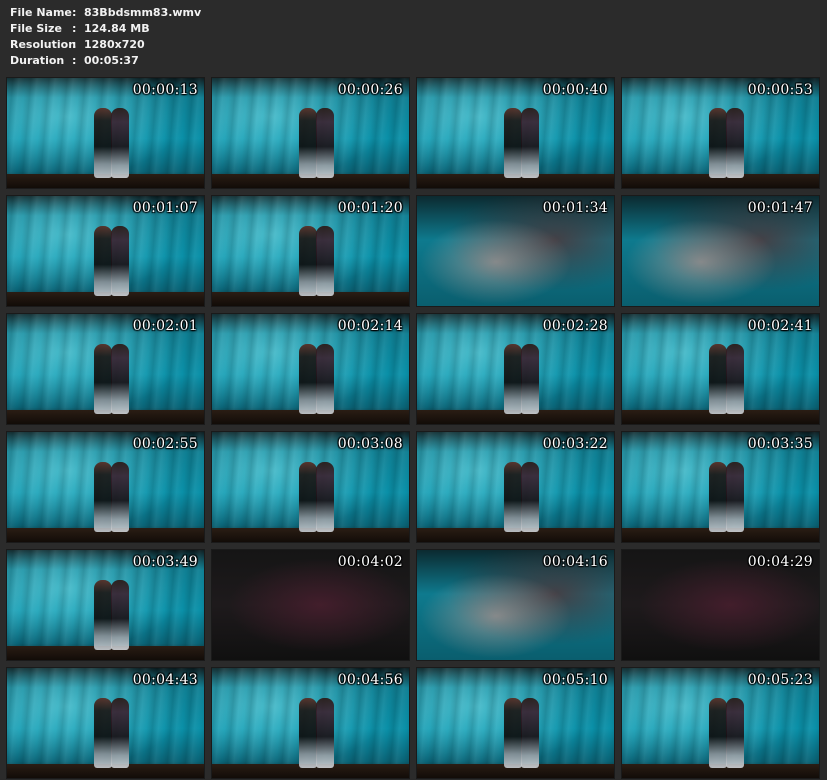 The height and width of the screenshot is (780, 827). Describe the element at coordinates (780, 680) in the screenshot. I see `thumbnail-timestamp: 00:05:23` at that location.